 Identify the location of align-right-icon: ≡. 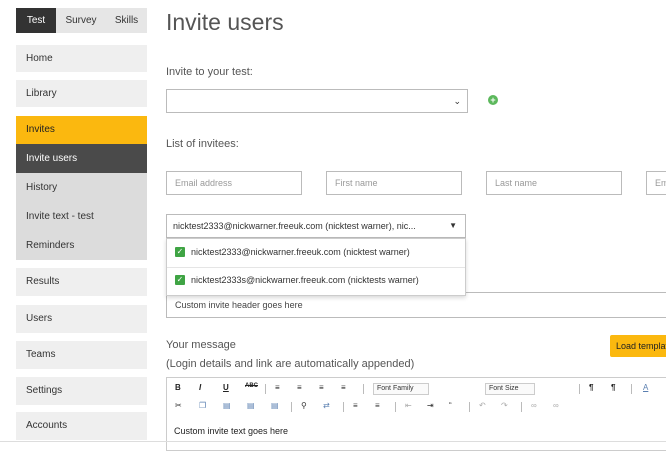
(321, 387).